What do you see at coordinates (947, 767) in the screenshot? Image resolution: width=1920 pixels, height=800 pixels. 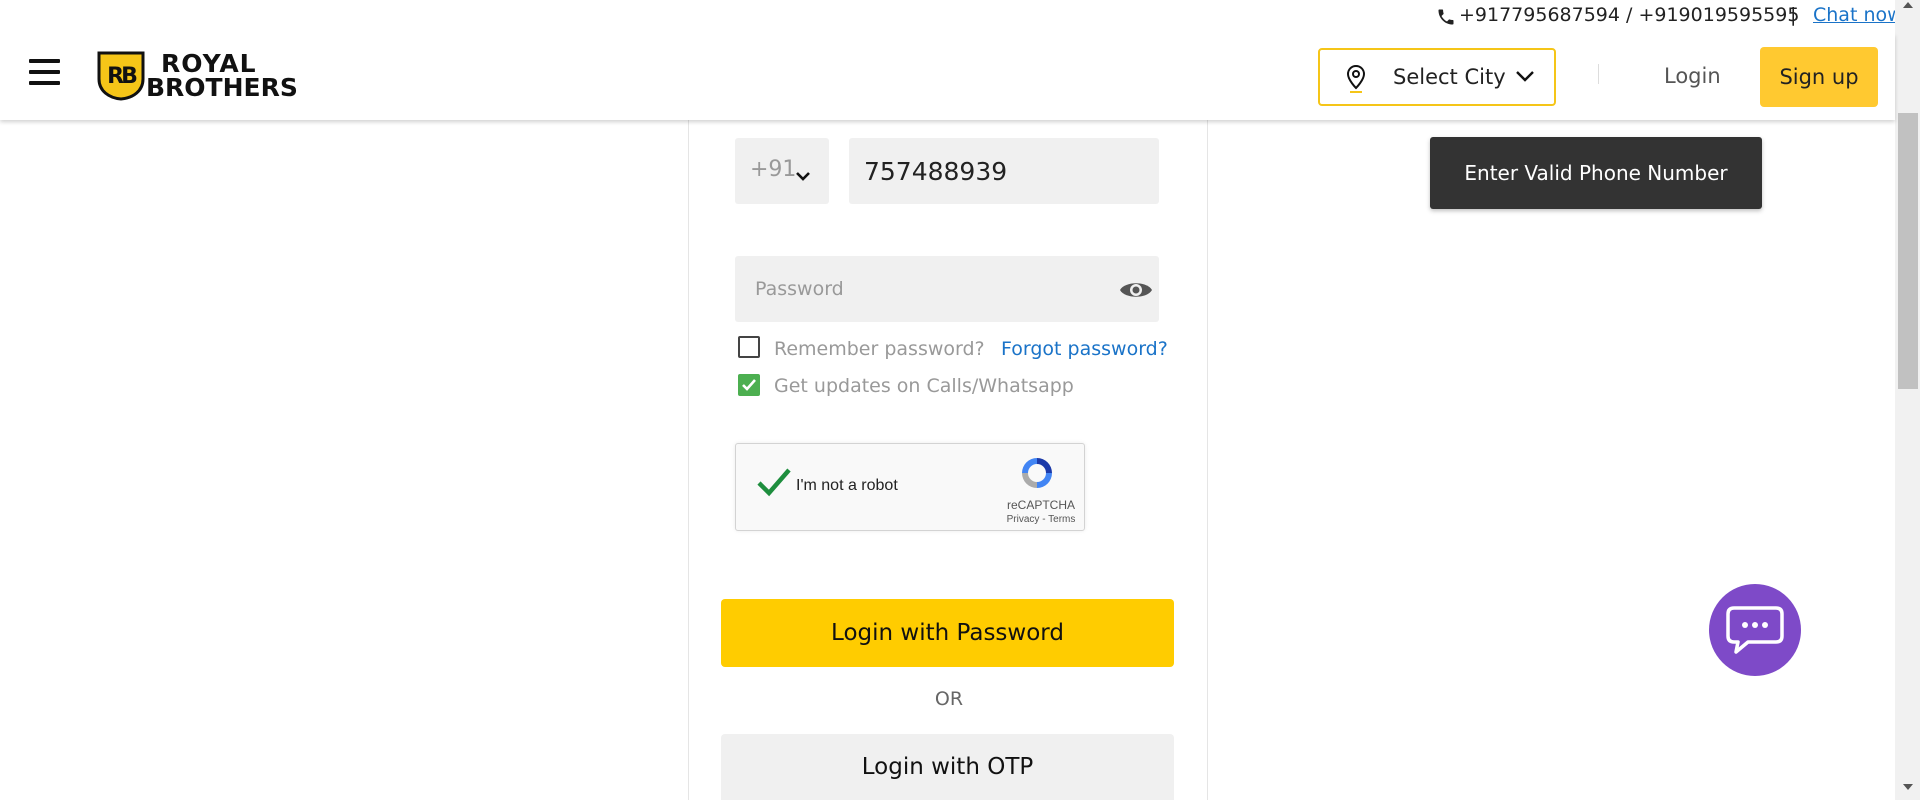 I see `login-with-otp-button: Login with OTP` at bounding box center [947, 767].